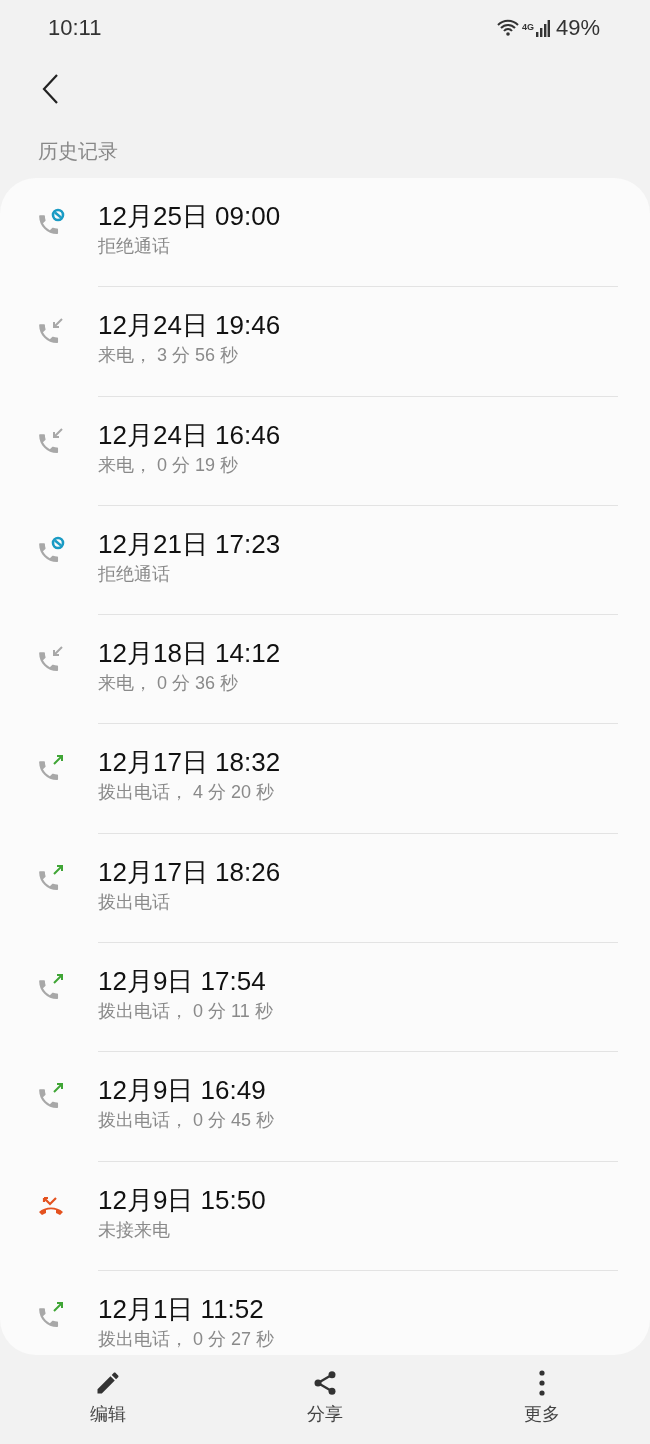 This screenshot has width=650, height=1444. I want to click on signal-icon, so click(542, 27).